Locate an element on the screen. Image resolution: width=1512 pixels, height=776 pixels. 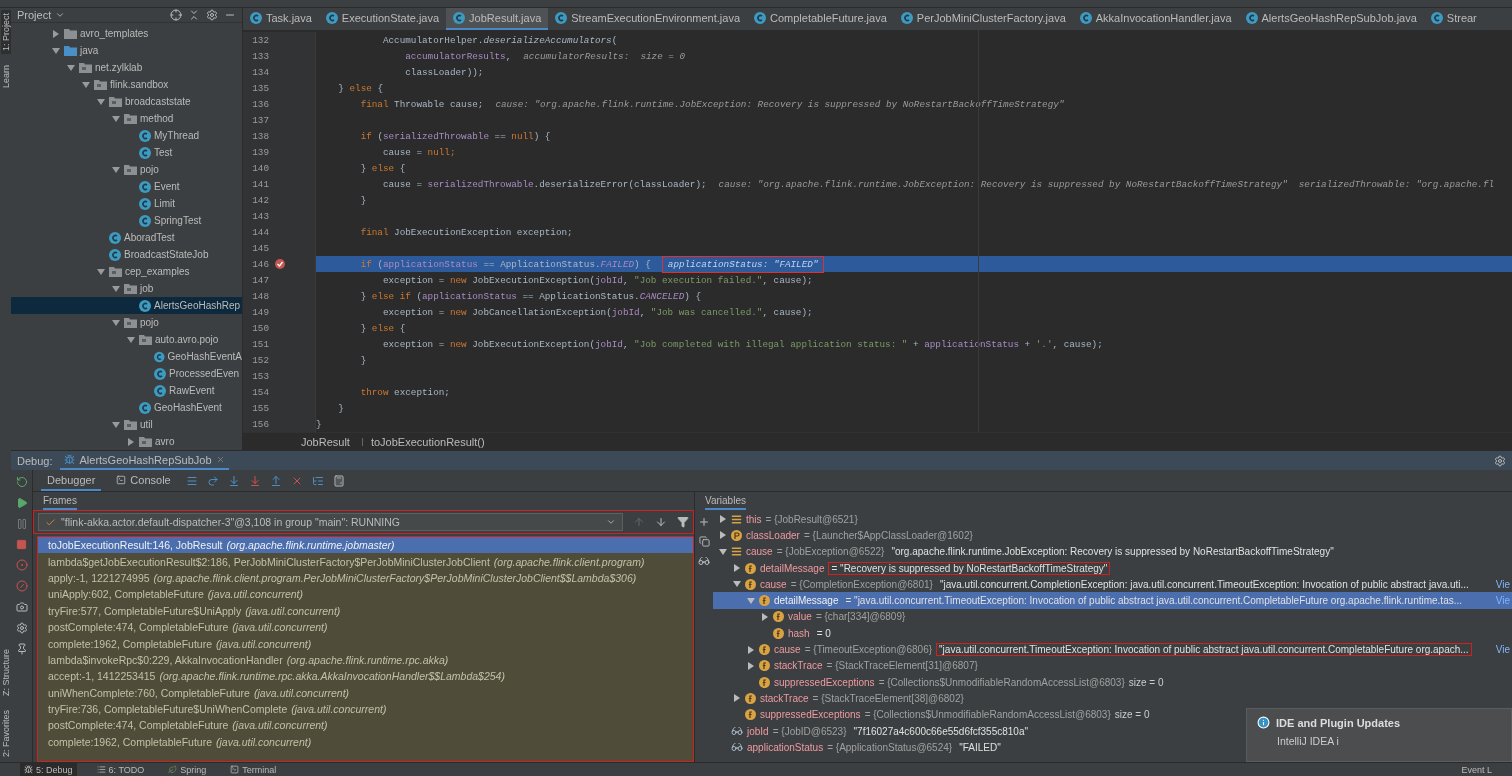
collapse-icon is located at coordinates (194, 15).